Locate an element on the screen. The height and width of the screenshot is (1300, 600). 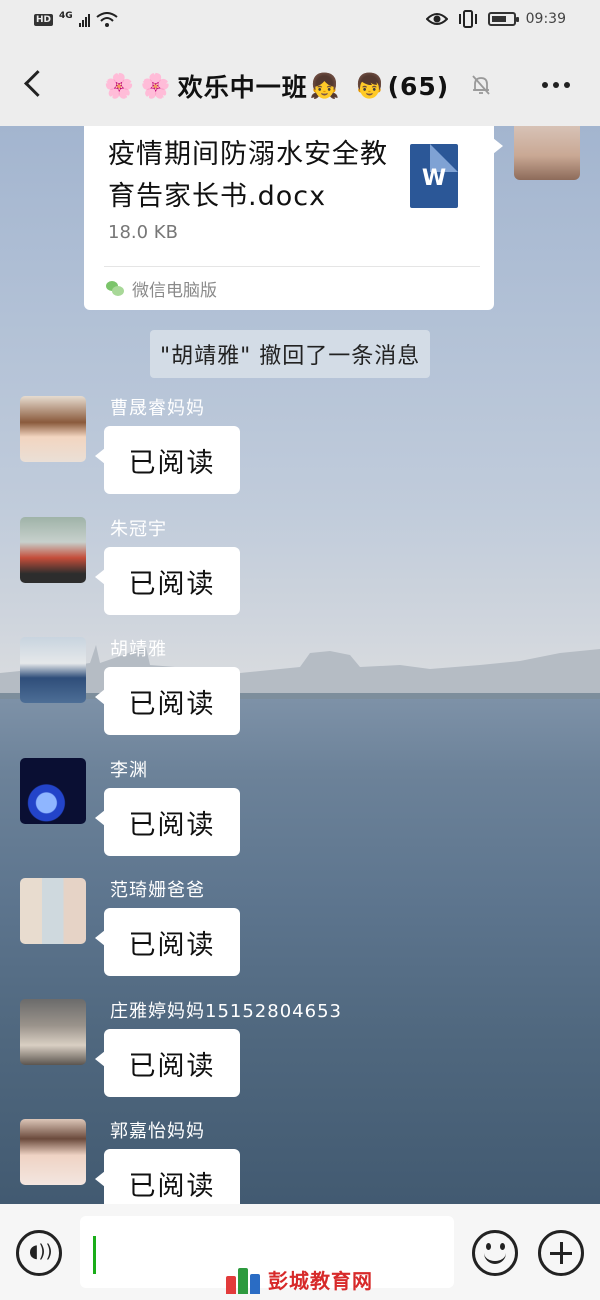
sender-name: 曹晟睿妈妈 is located at coordinates (157, 408).